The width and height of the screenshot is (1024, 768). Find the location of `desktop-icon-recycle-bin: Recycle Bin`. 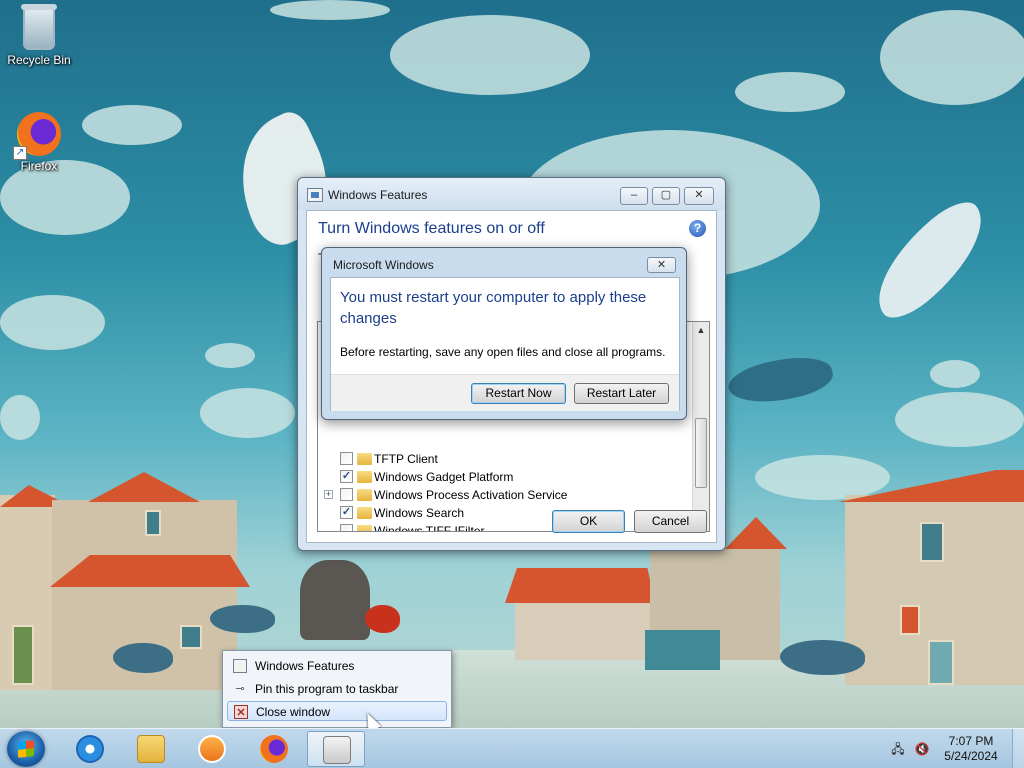

desktop-icon-recycle-bin: Recycle Bin is located at coordinates (39, 35).